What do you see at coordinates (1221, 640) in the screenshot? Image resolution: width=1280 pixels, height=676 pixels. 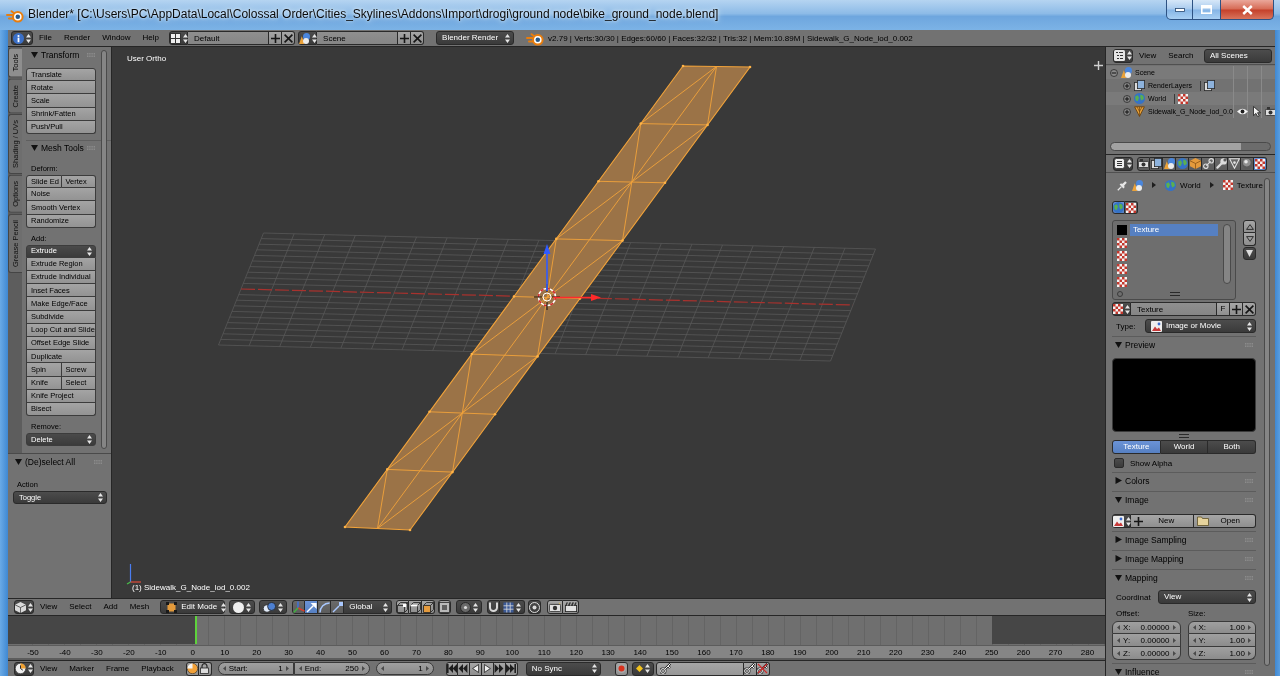 I see `size-field: Y: 1.00` at bounding box center [1221, 640].